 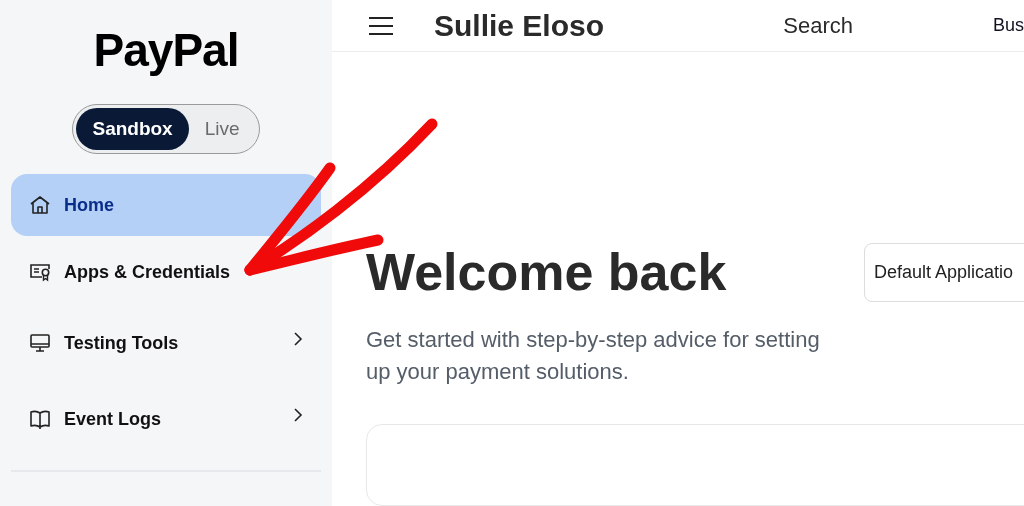 I want to click on sidebar-item: Apps & Credentials, so click(x=166, y=272).